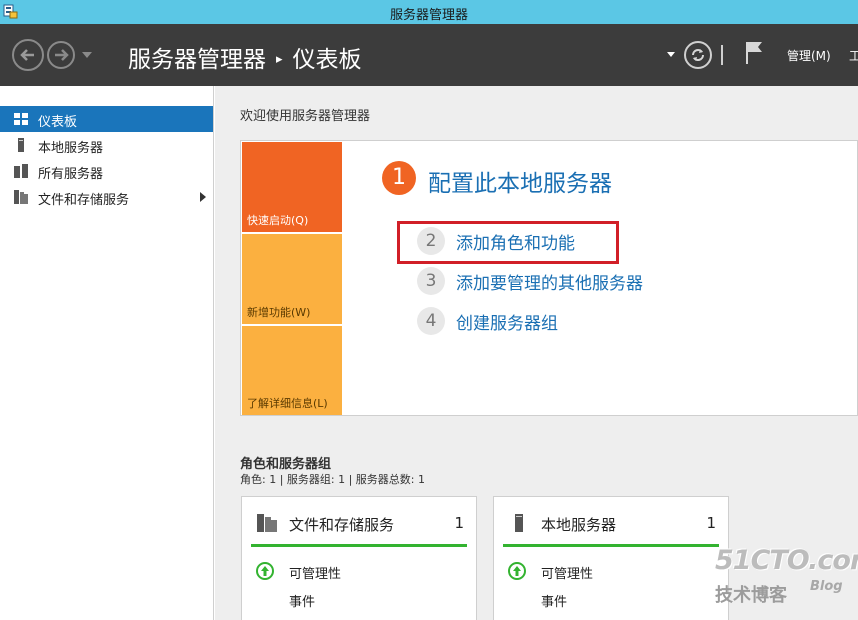 This screenshot has height=620, width=858. I want to click on forward-button, so click(61, 55).